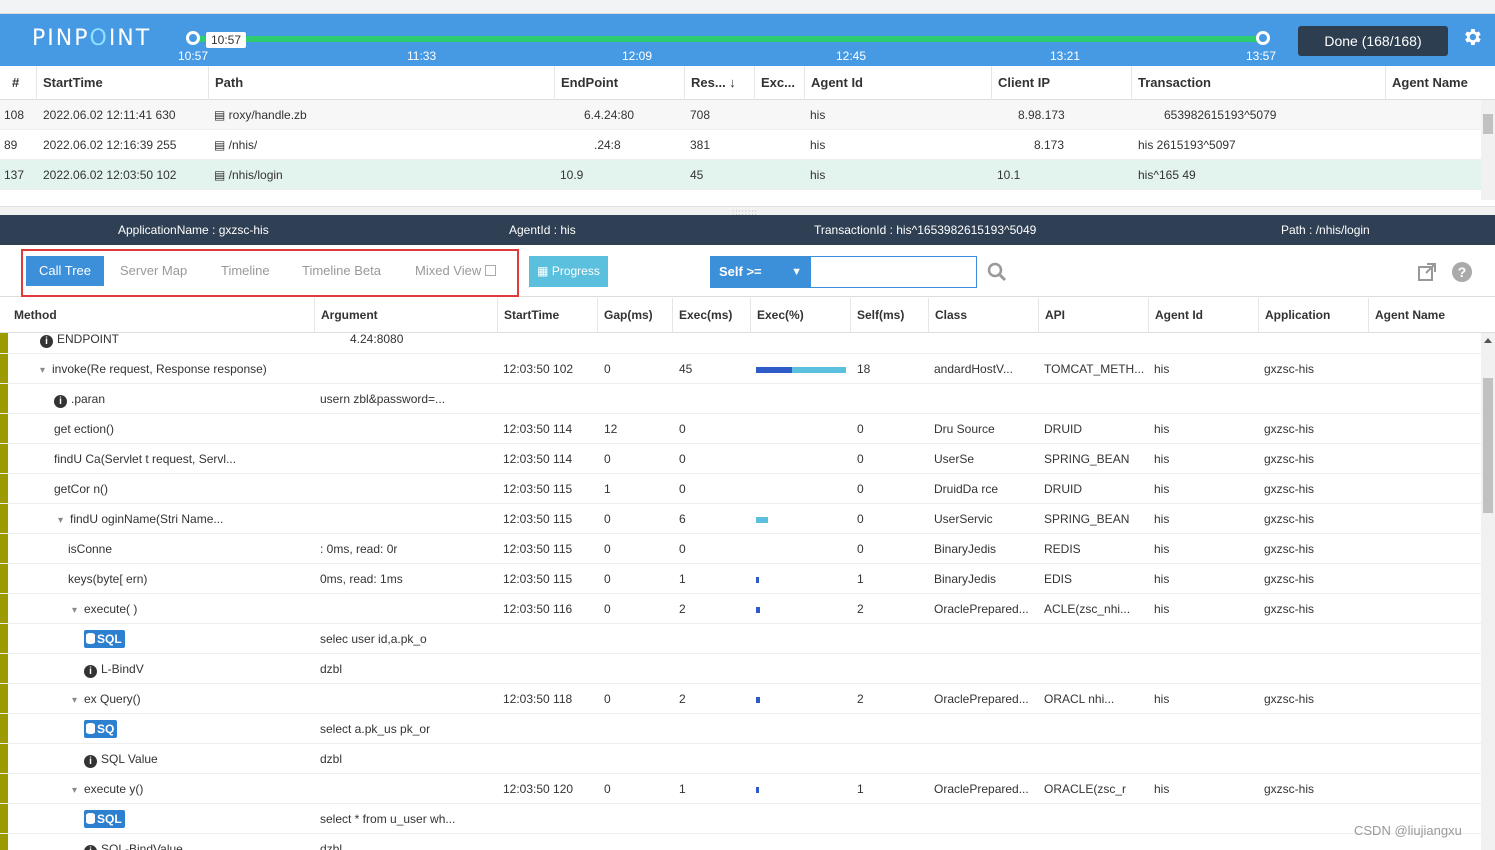  What do you see at coordinates (864, 369) in the screenshot?
I see `self-cell: 18` at bounding box center [864, 369].